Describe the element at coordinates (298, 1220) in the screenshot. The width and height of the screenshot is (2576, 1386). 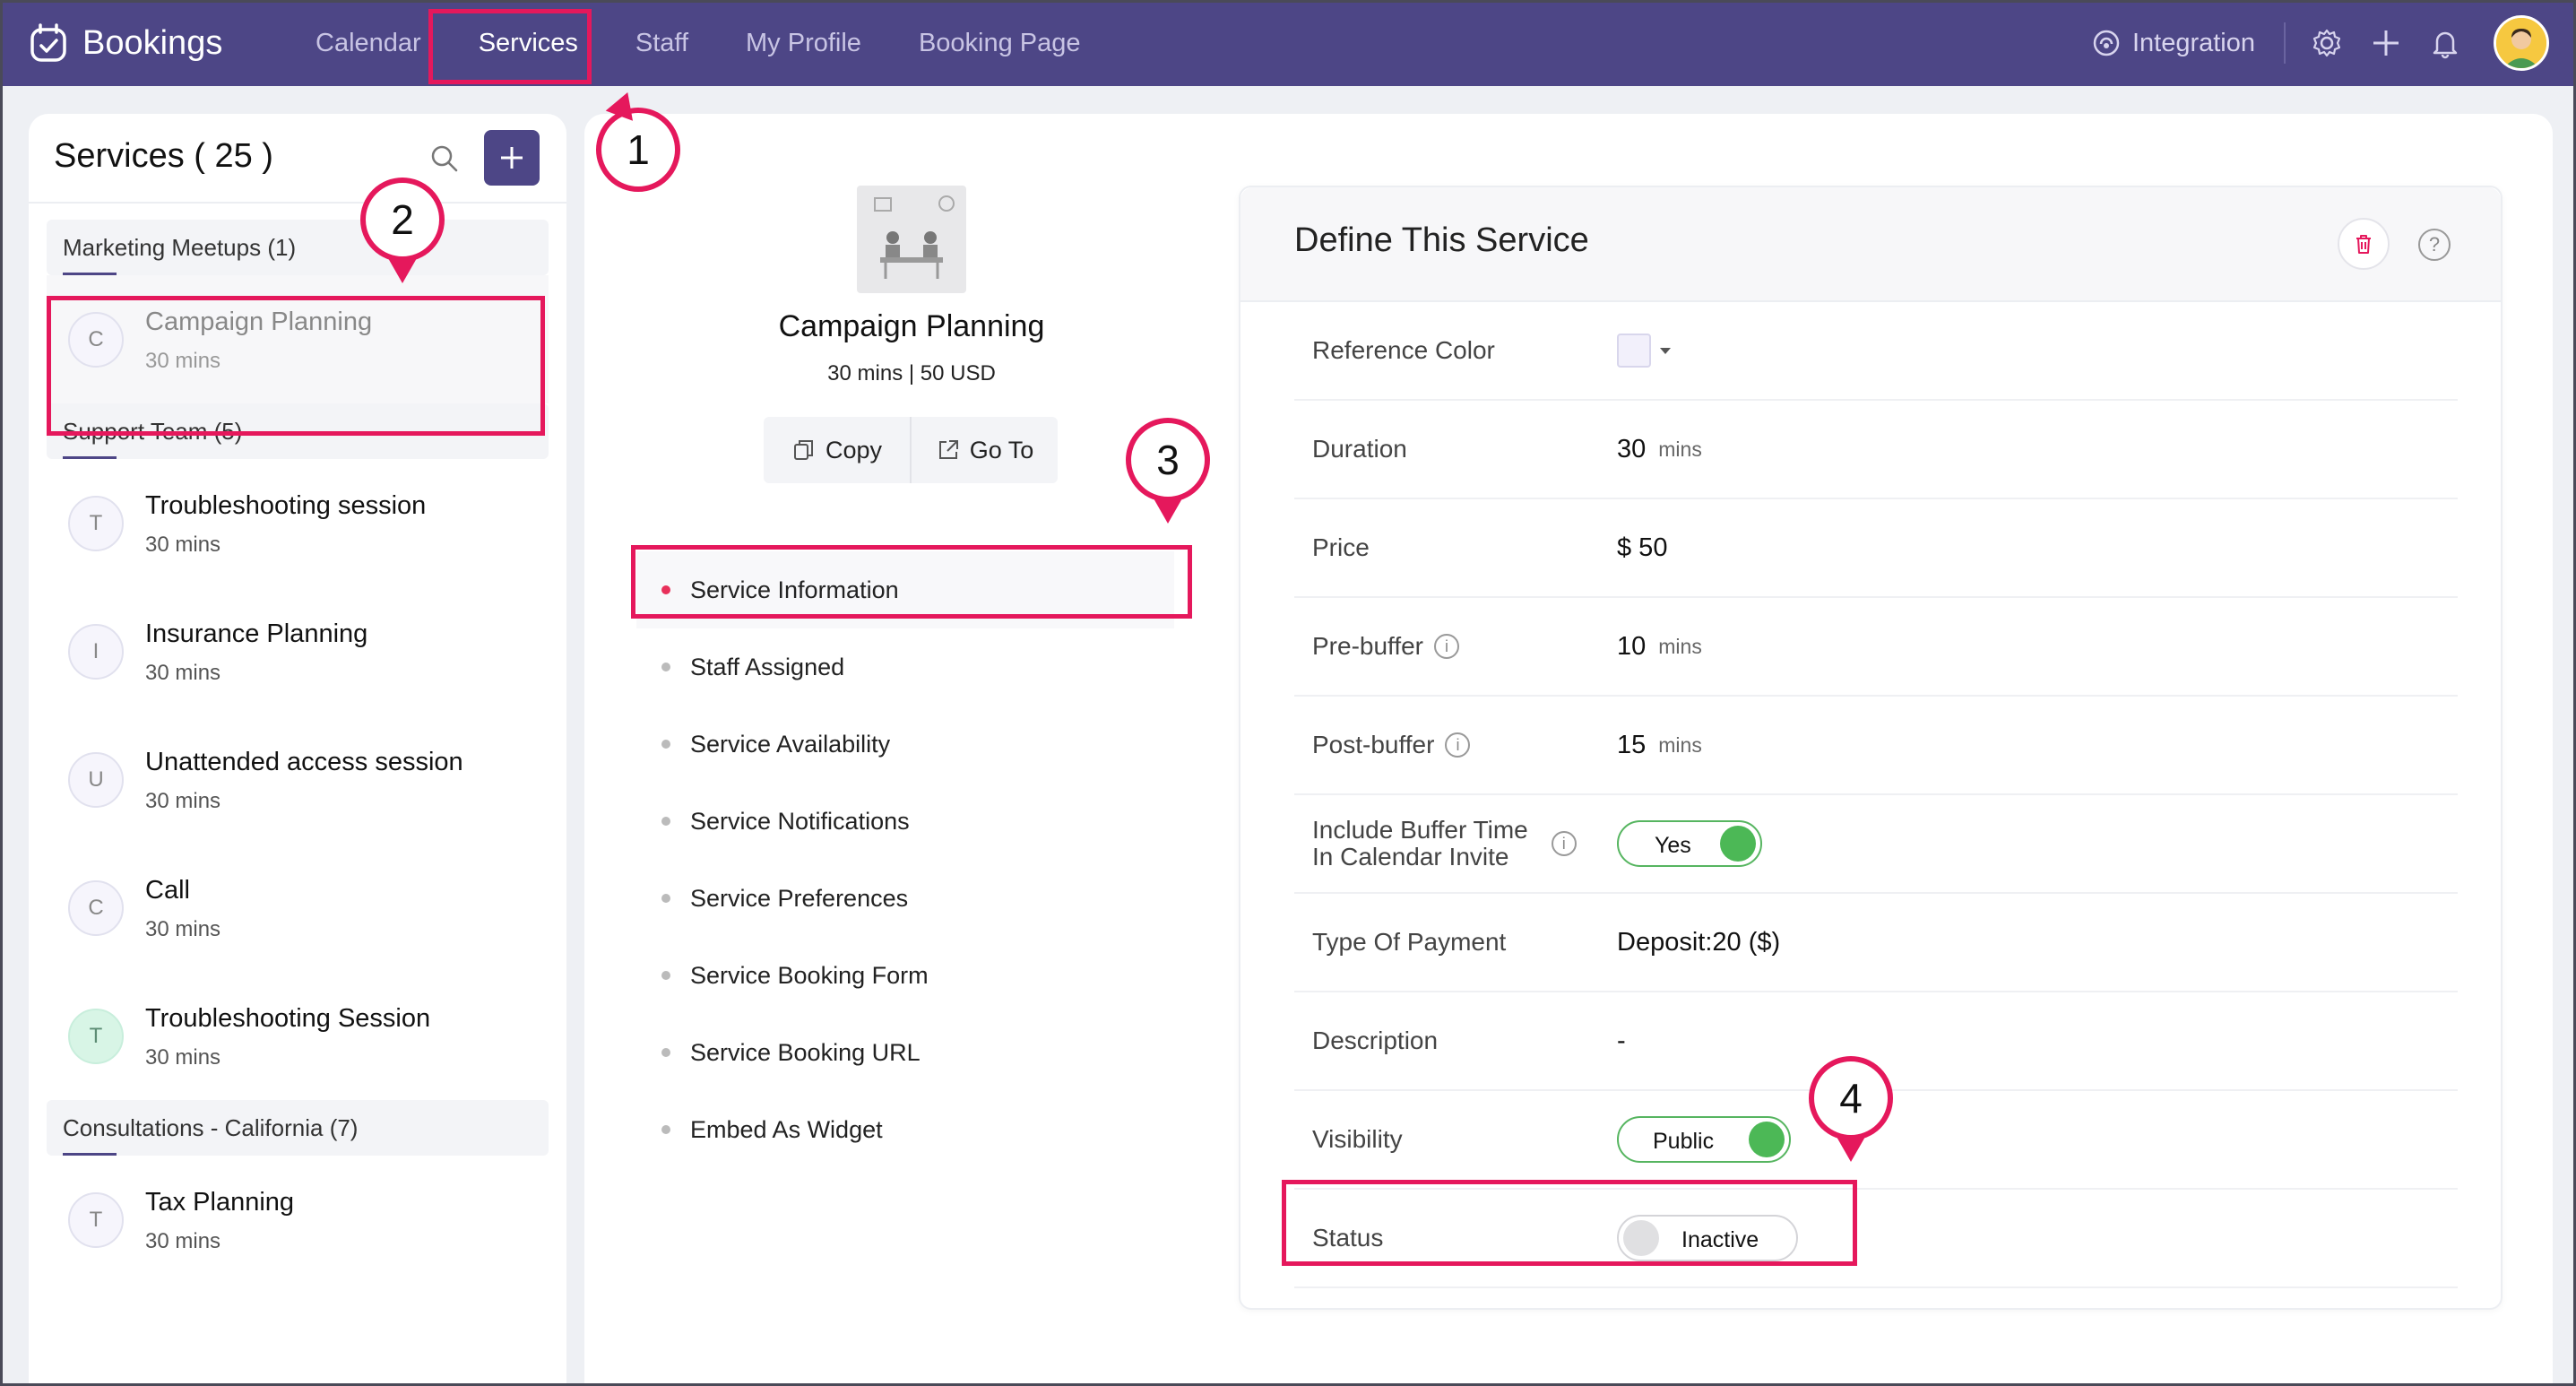
I see `service-item-tax-planning: T Tax Planning 30 mins` at that location.